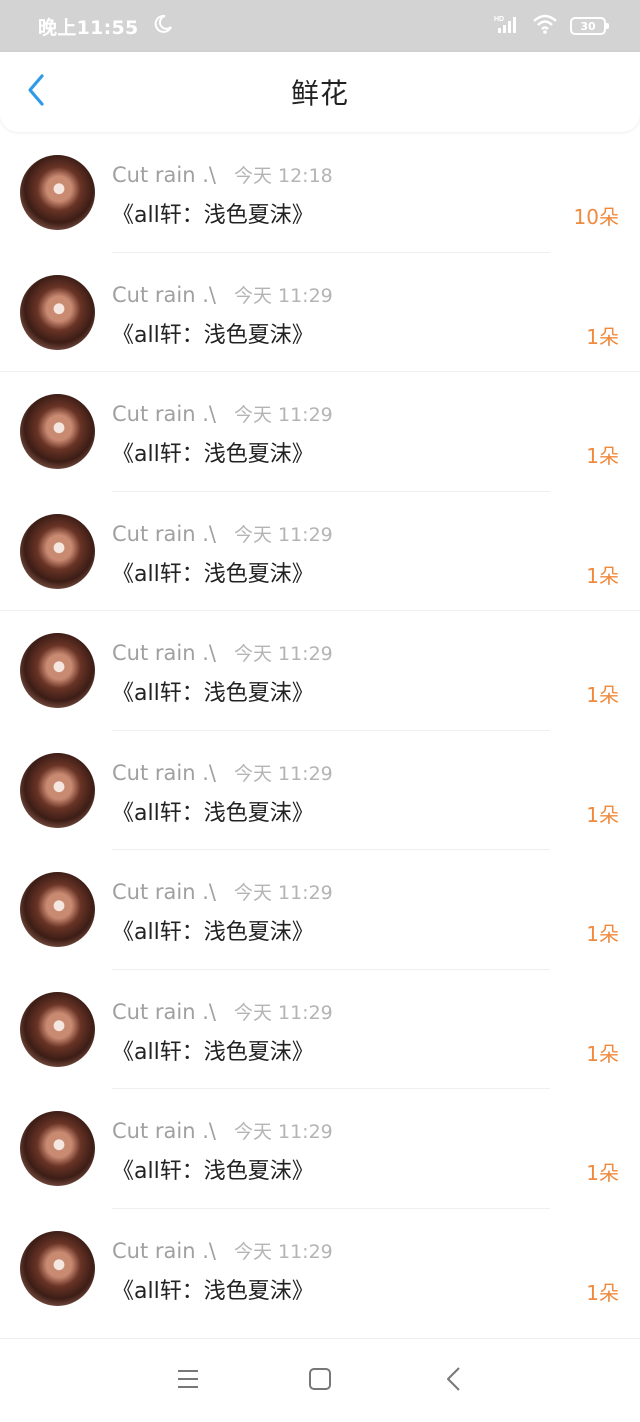  I want to click on status-right: HD 30, so click(551, 26).